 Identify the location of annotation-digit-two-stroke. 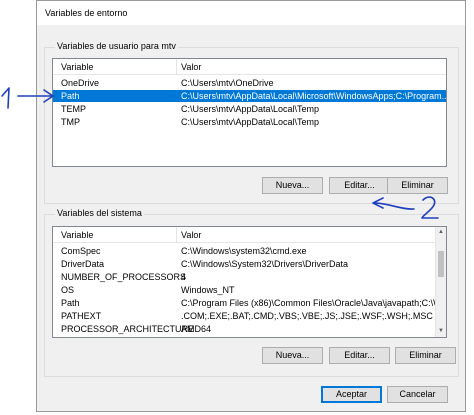
(430, 207).